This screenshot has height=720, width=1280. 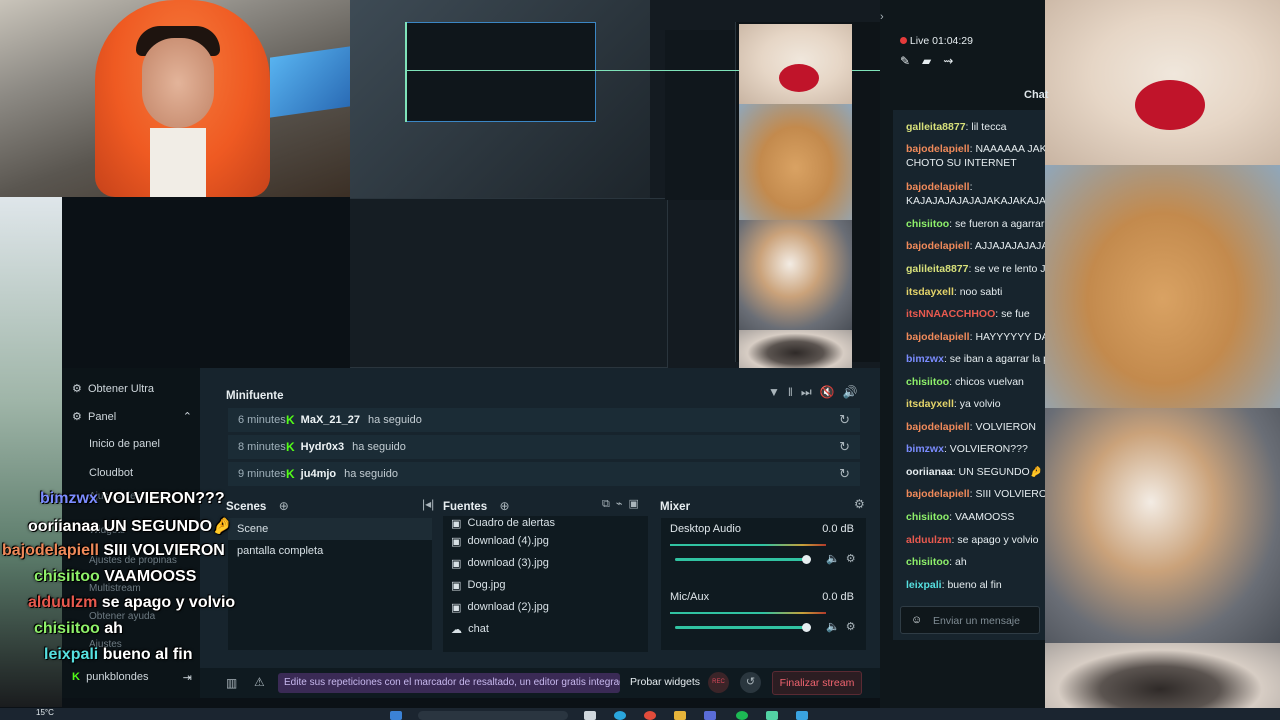 I want to click on scene-item: pantalla completa, so click(x=330, y=551).